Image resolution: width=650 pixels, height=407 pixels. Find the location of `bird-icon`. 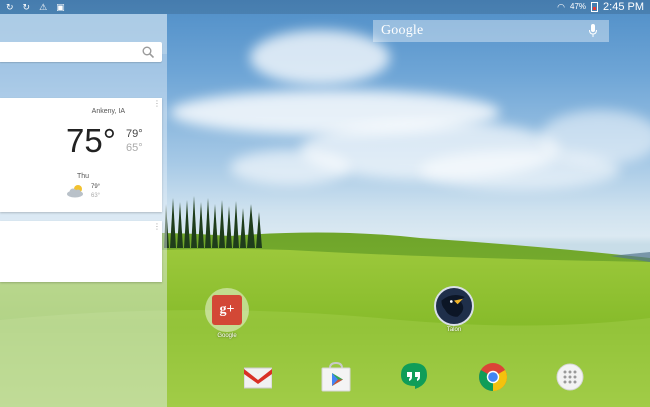

bird-icon is located at coordinates (453, 305).